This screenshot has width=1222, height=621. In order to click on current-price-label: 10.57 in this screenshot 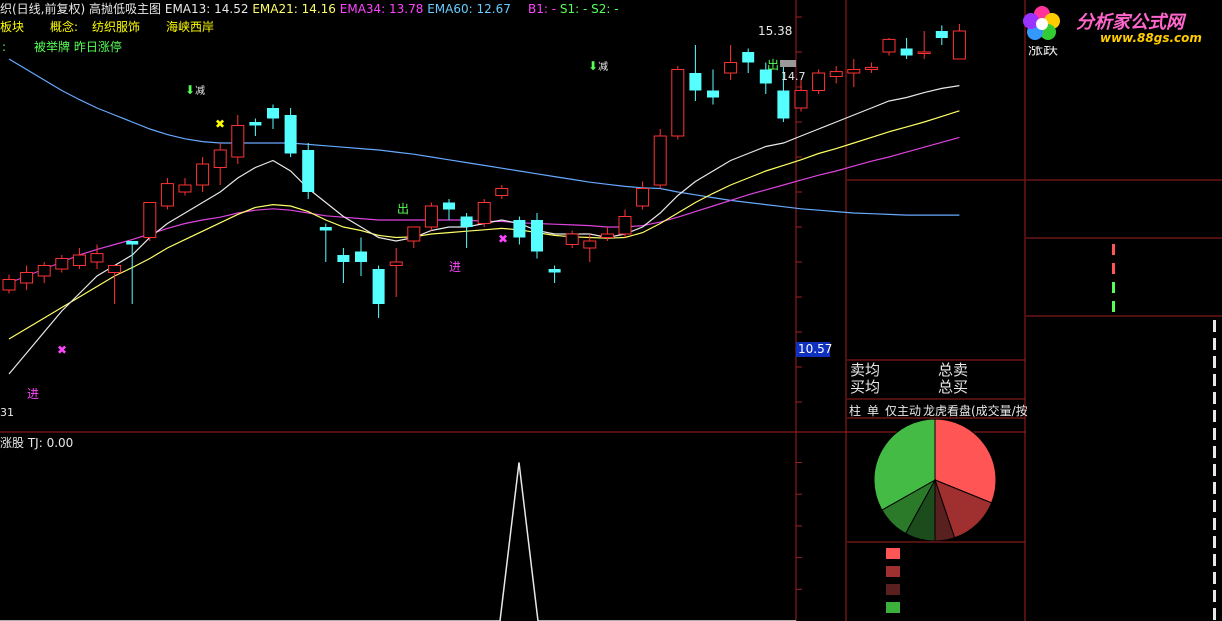, I will do `click(814, 349)`.